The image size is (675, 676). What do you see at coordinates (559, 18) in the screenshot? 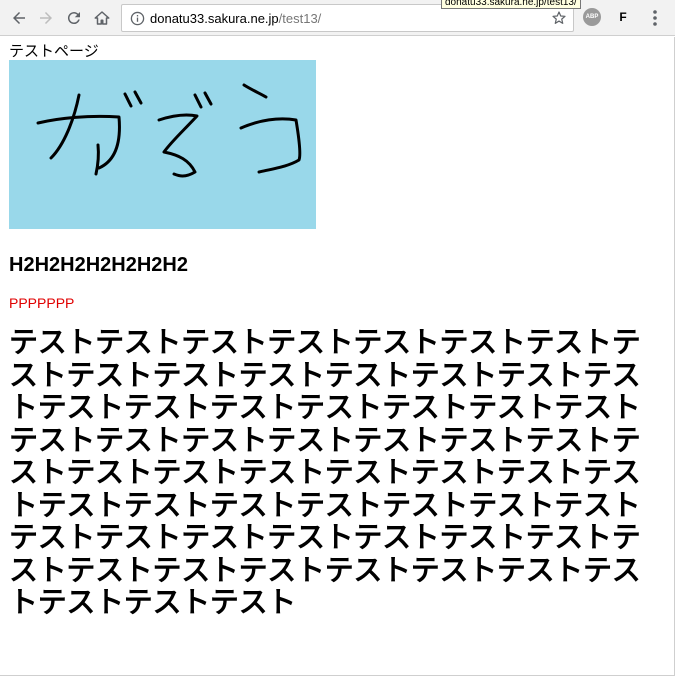
I see `star-icon` at bounding box center [559, 18].